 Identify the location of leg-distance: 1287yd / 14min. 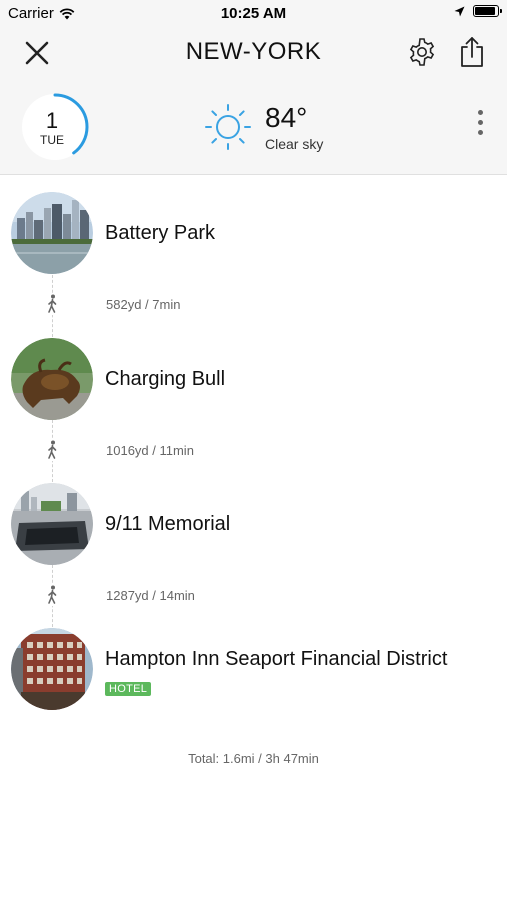
(150, 595).